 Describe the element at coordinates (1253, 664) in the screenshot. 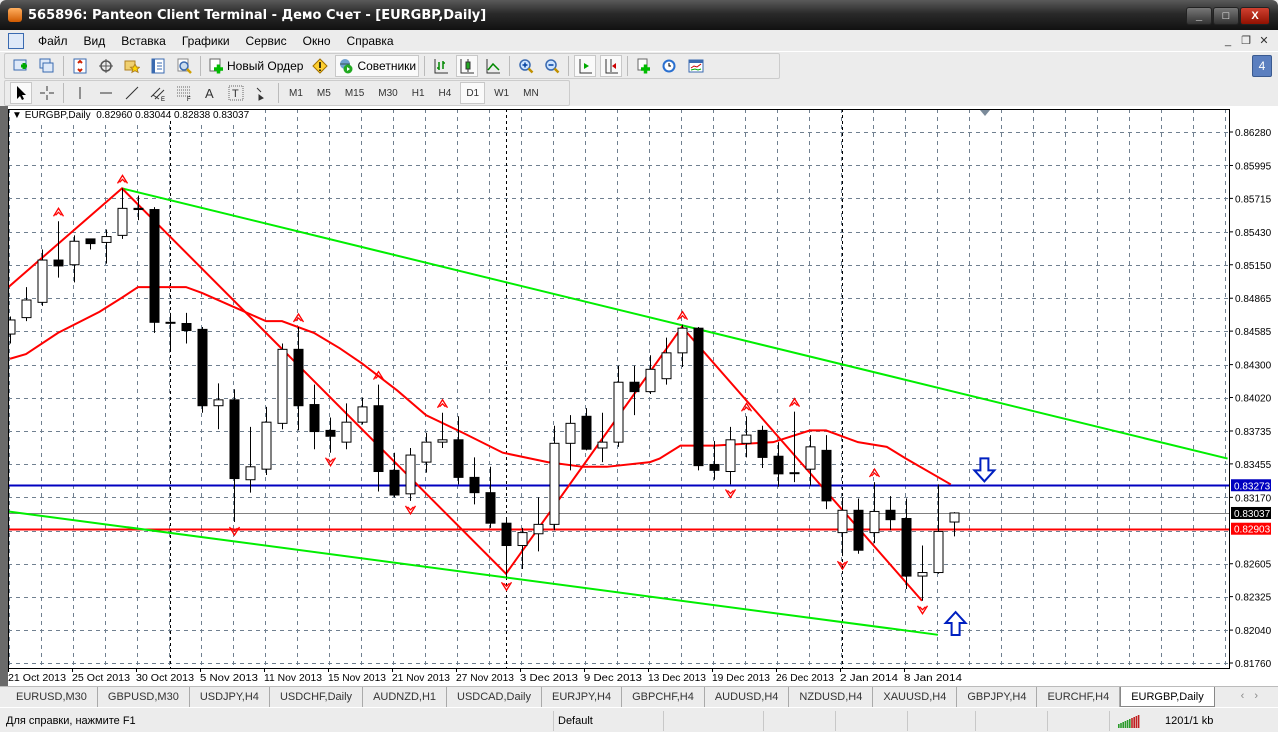

I see `price-axis-label: 0.81760` at that location.